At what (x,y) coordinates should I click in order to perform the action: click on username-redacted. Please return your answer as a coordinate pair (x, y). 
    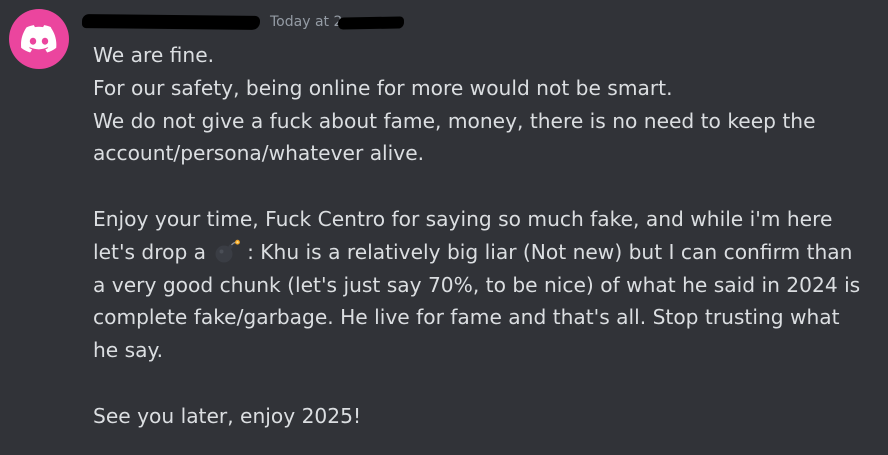
    Looking at the image, I should click on (171, 22).